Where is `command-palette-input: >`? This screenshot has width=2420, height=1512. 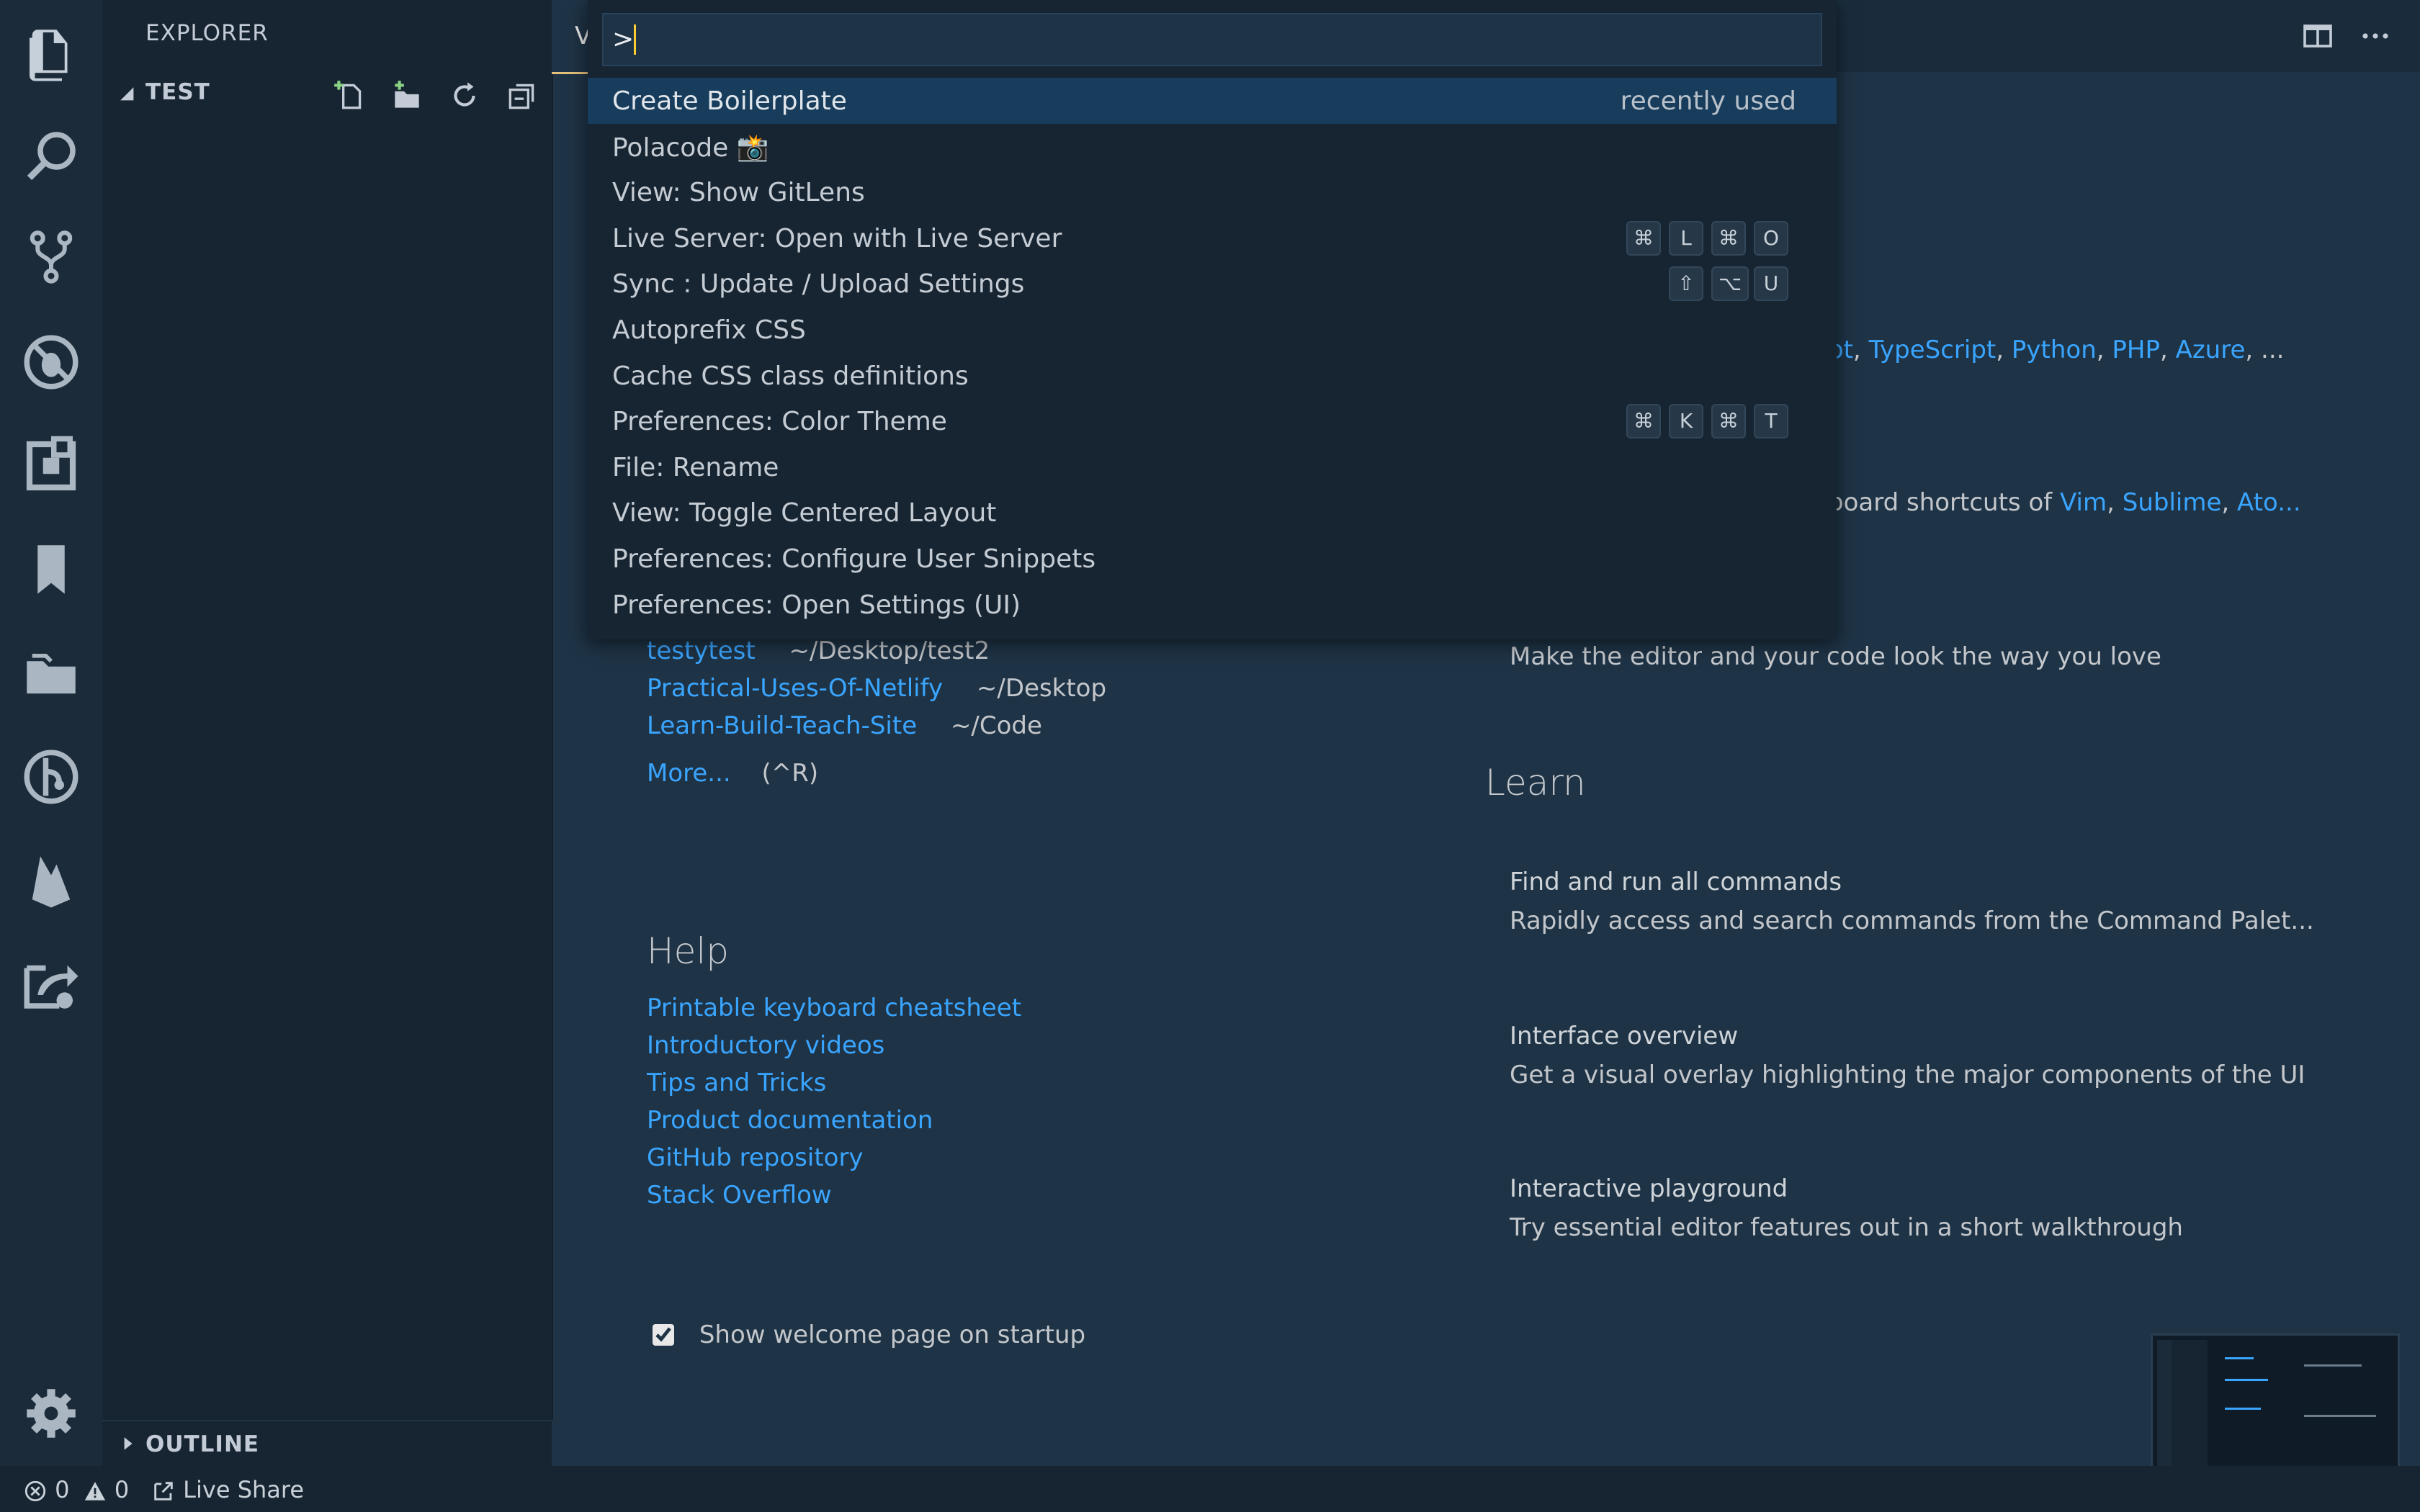 command-palette-input: > is located at coordinates (1212, 39).